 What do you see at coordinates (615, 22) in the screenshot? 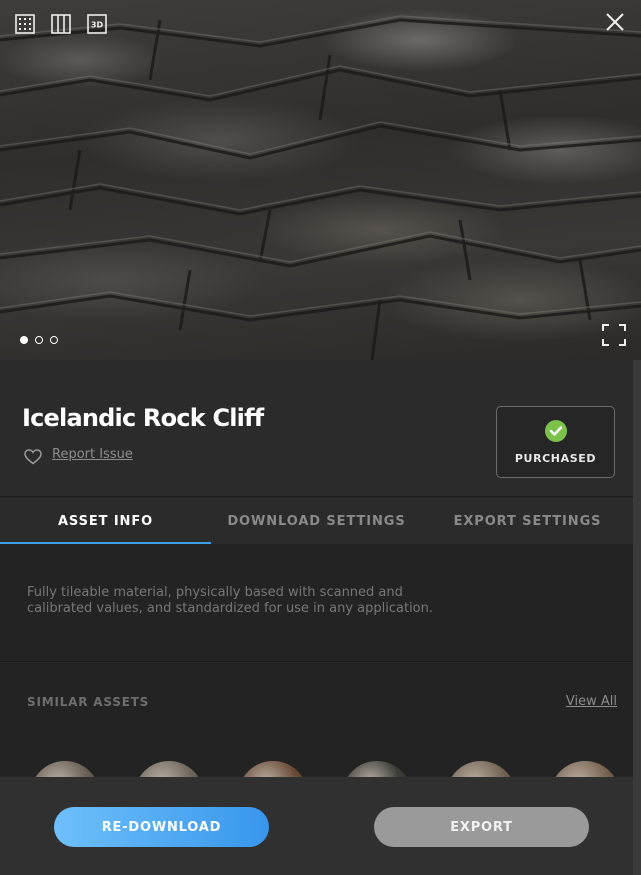
I see `close-icon` at bounding box center [615, 22].